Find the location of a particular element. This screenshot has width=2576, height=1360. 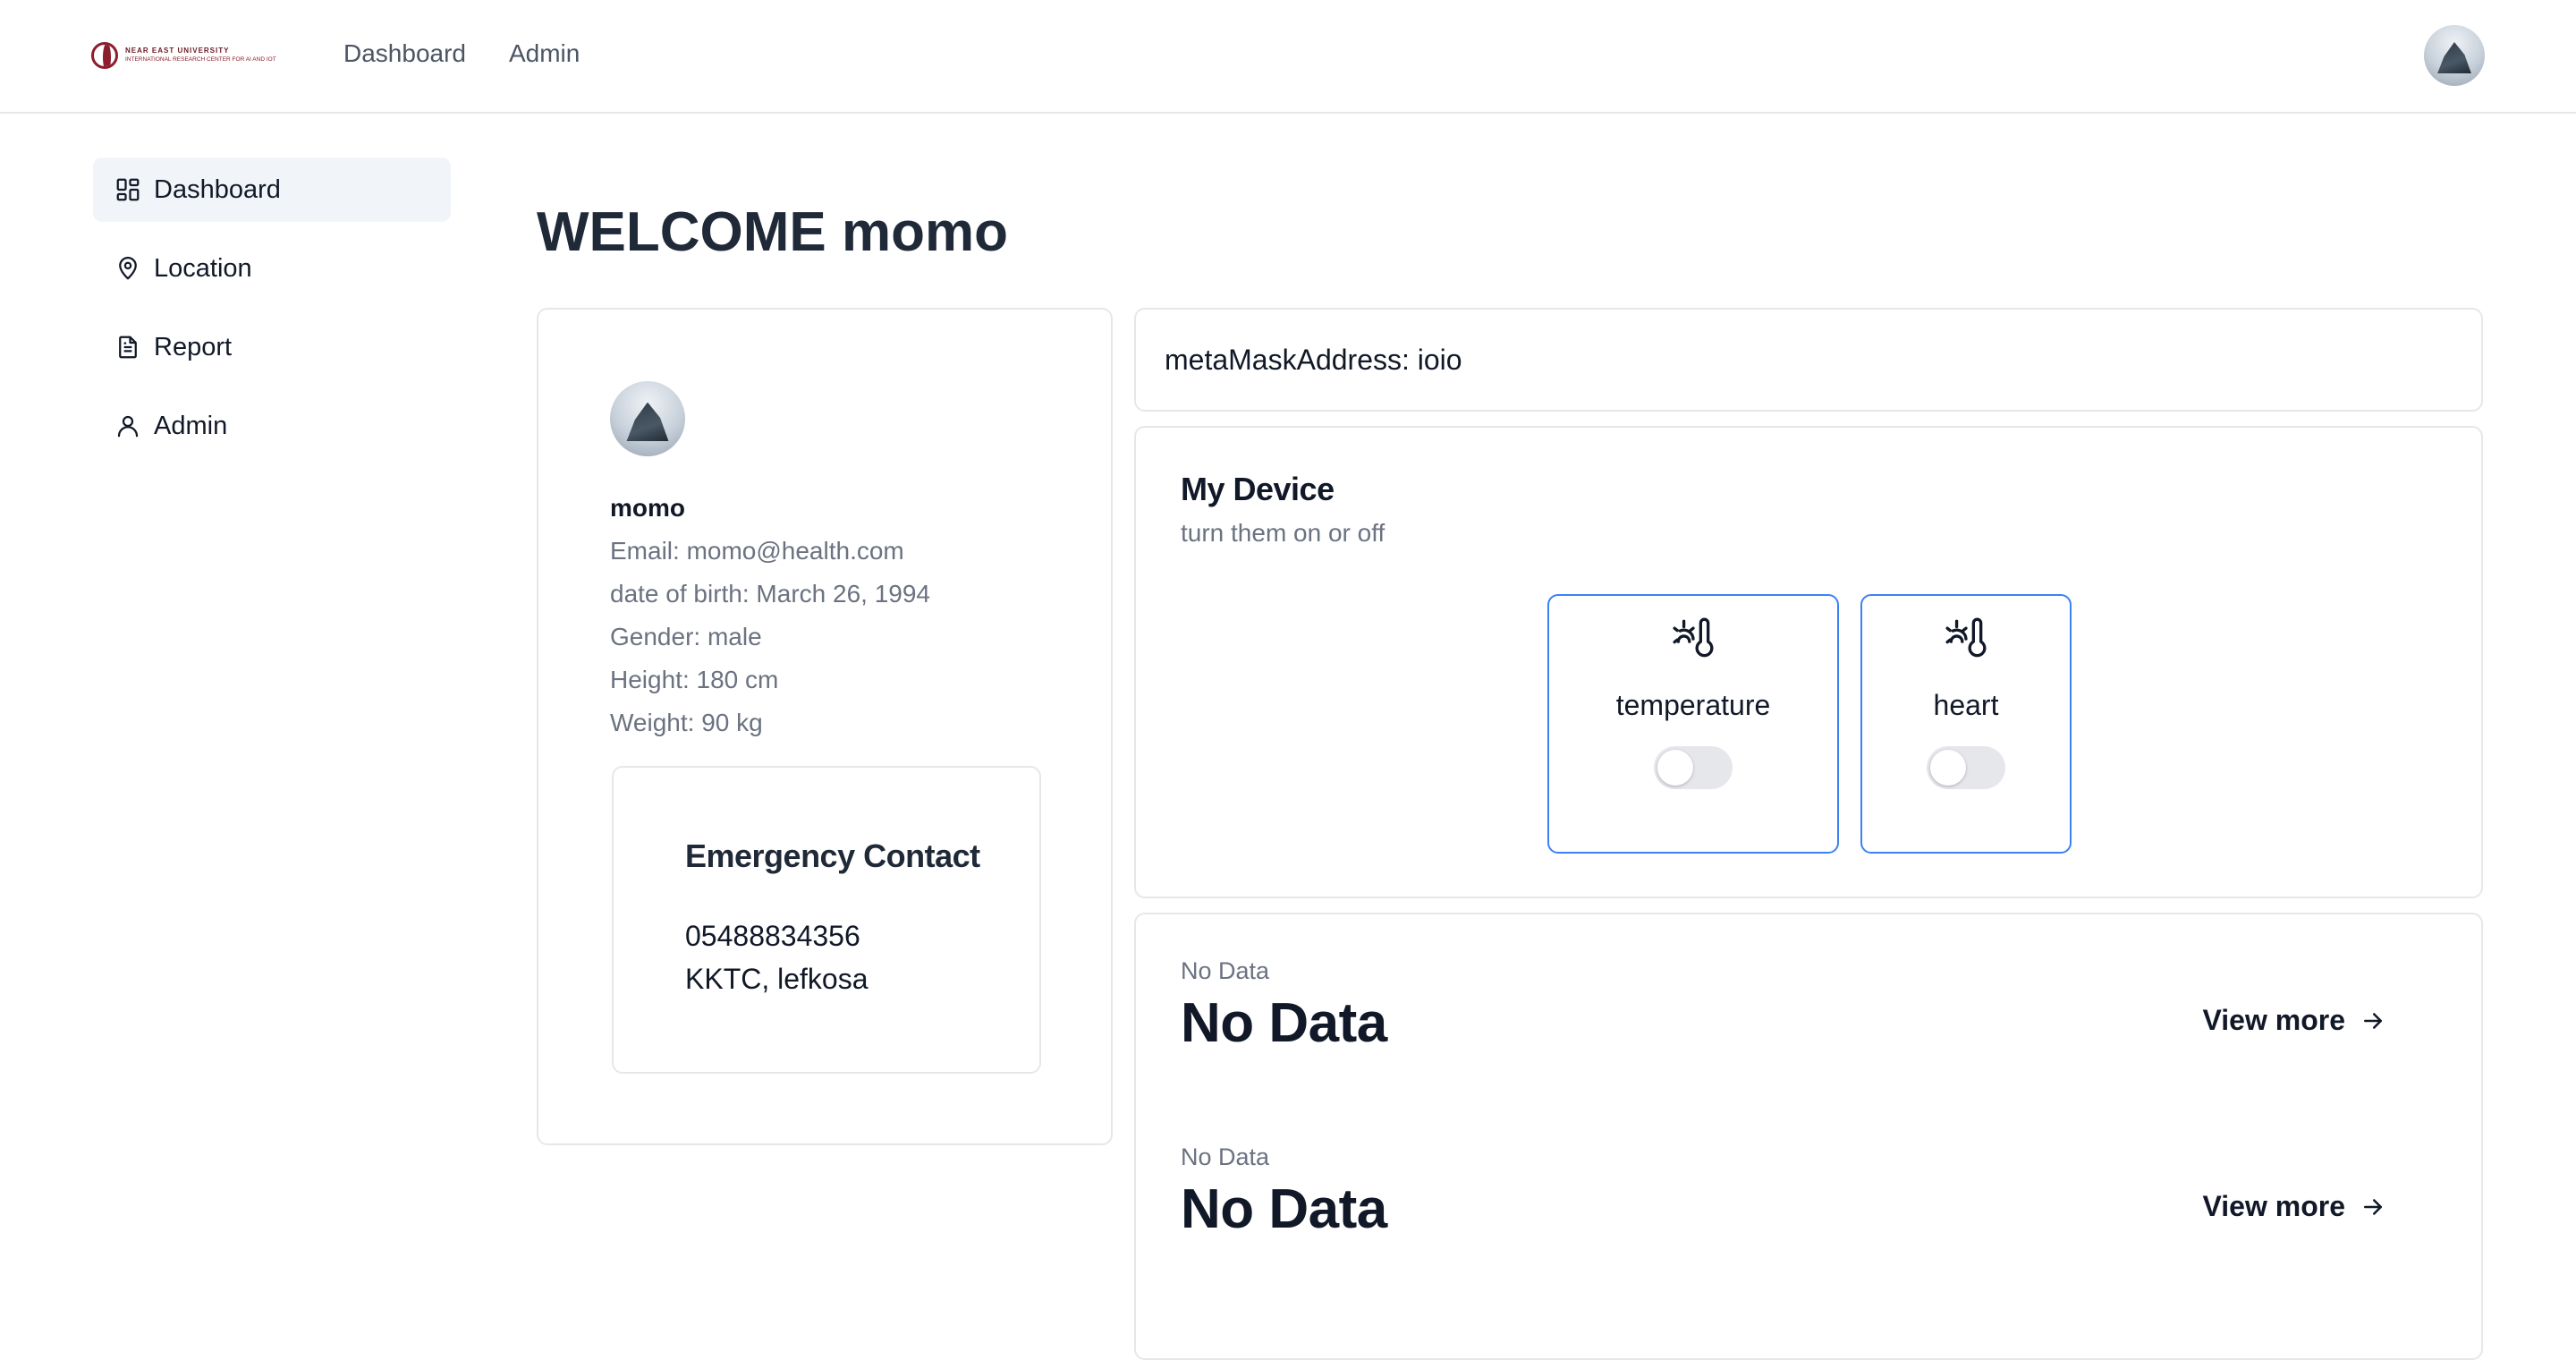

device-title: My Device is located at coordinates (1258, 489).